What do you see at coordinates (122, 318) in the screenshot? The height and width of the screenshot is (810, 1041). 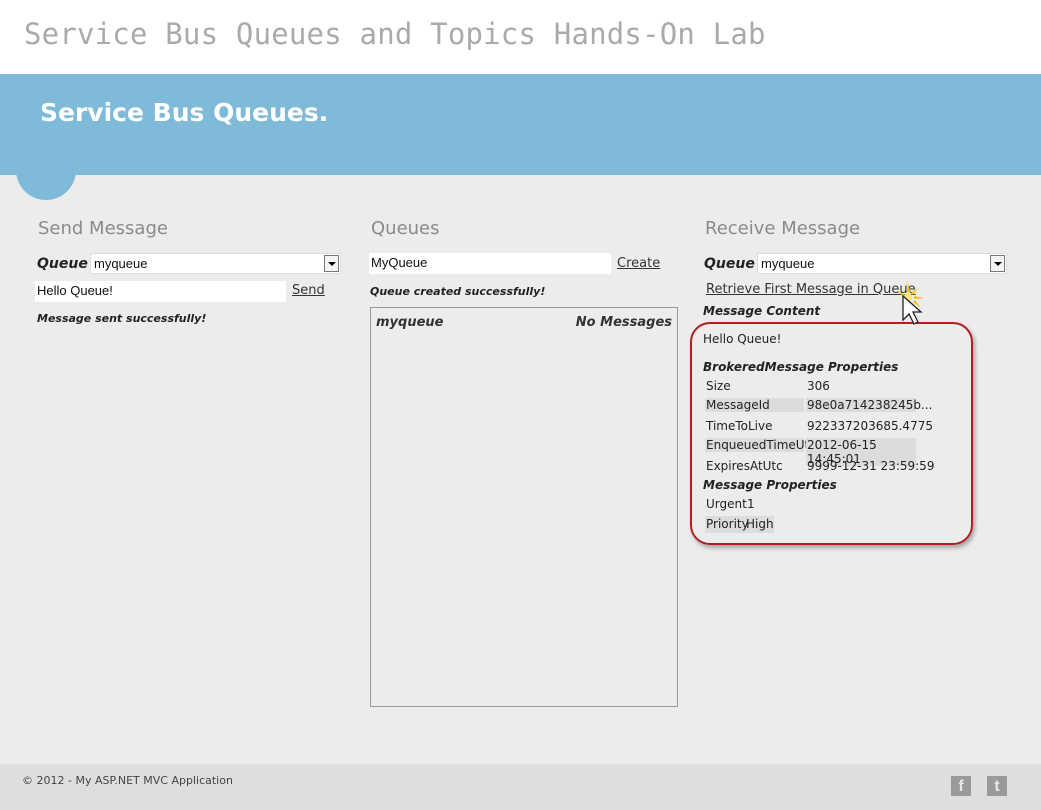 I see `send-status: Message sent successfully!` at bounding box center [122, 318].